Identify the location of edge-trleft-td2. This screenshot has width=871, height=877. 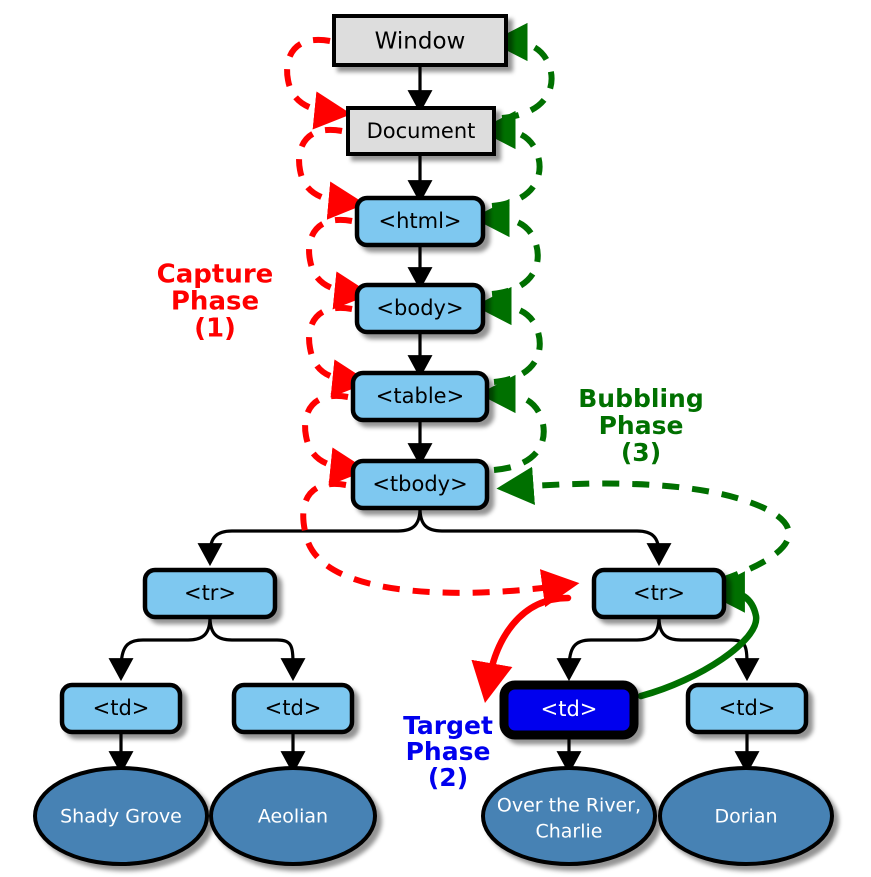
(257, 648).